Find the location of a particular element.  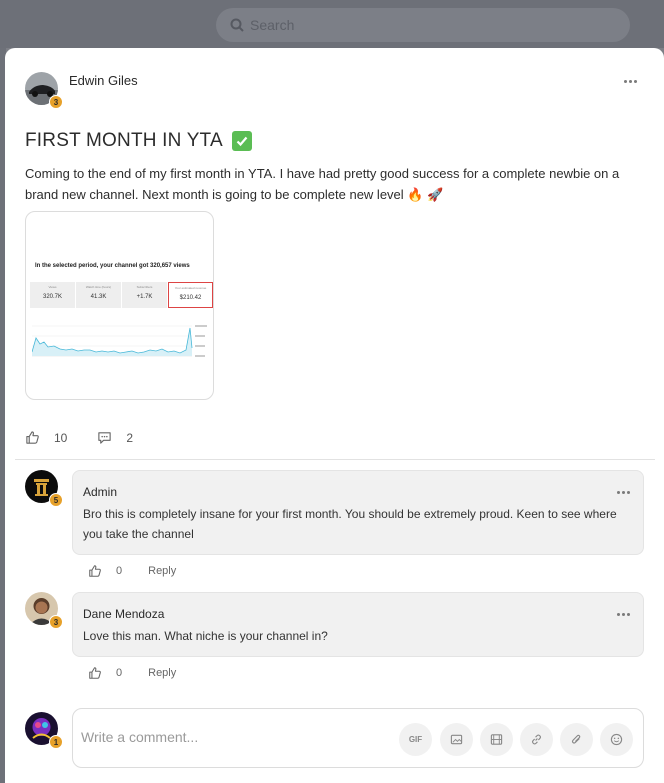

background-topbar: Search is located at coordinates (332, 24).